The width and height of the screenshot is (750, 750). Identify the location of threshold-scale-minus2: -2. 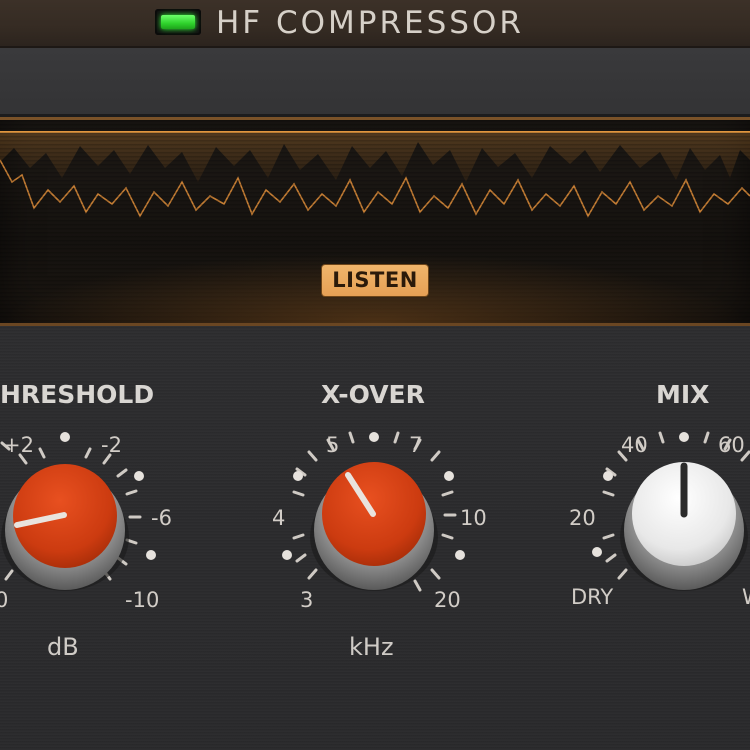
(111, 445).